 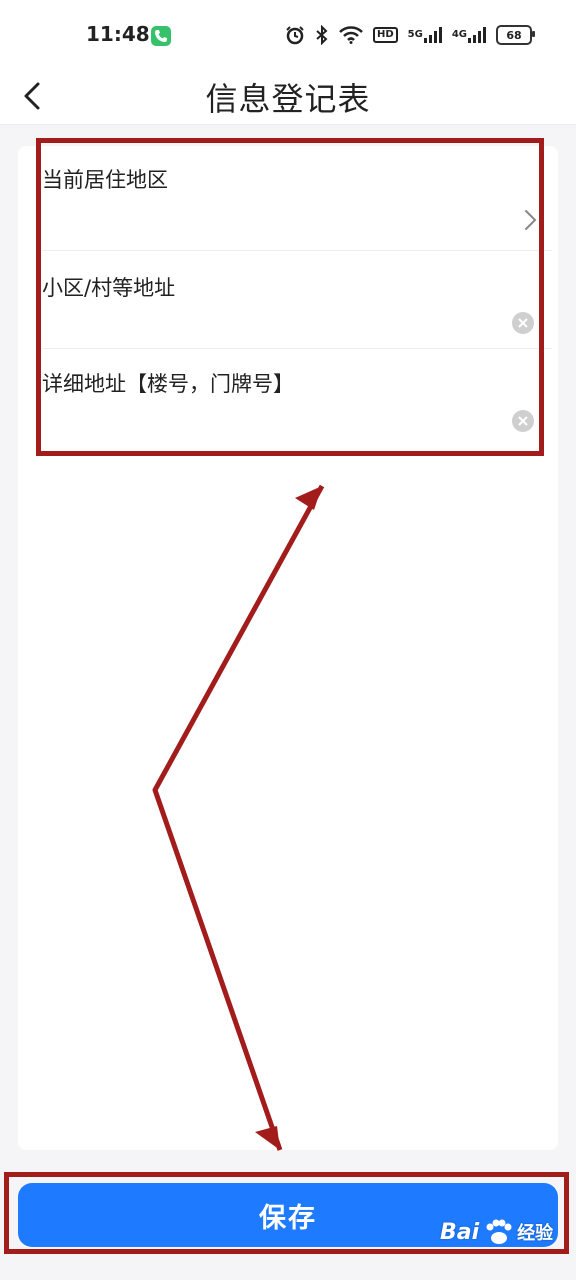 I want to click on signal-4g: 4G, so click(x=469, y=35).